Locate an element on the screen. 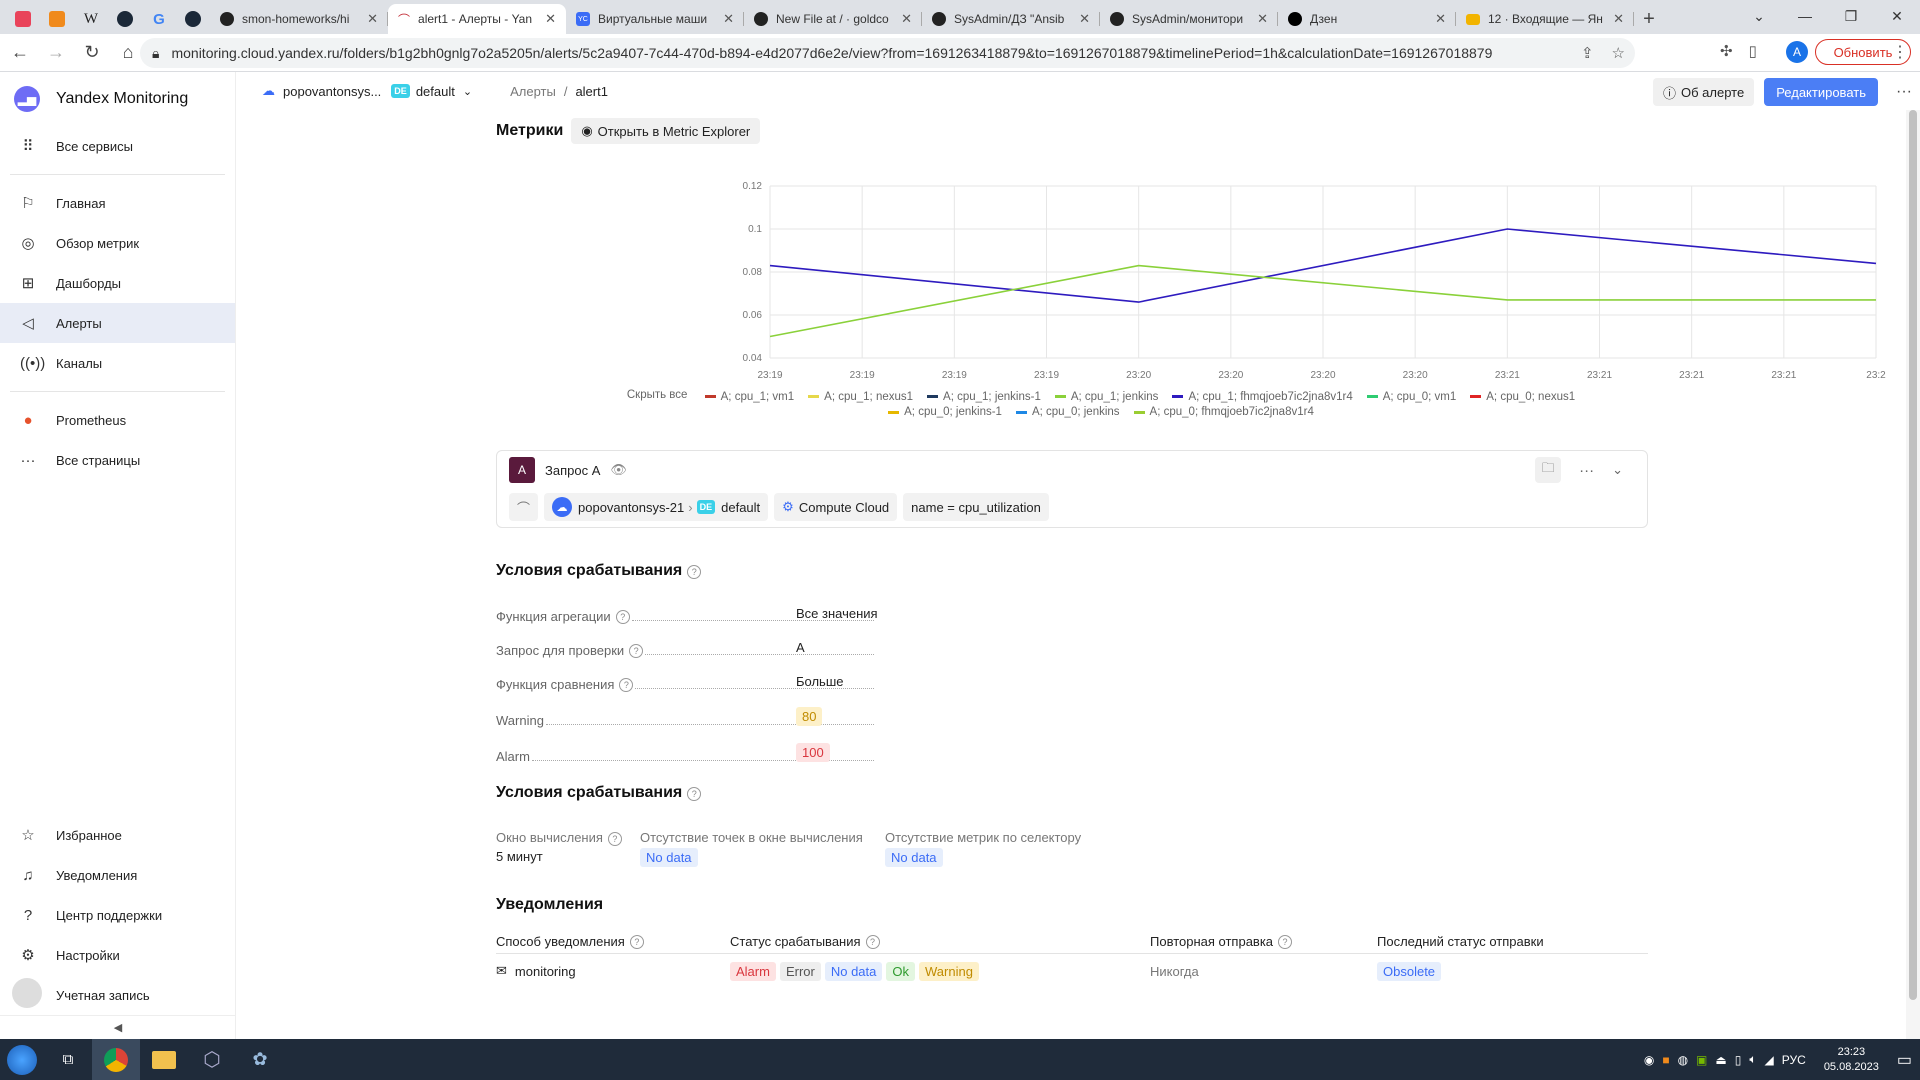  usb-tray-icon: ⏏ is located at coordinates (1720, 1060).